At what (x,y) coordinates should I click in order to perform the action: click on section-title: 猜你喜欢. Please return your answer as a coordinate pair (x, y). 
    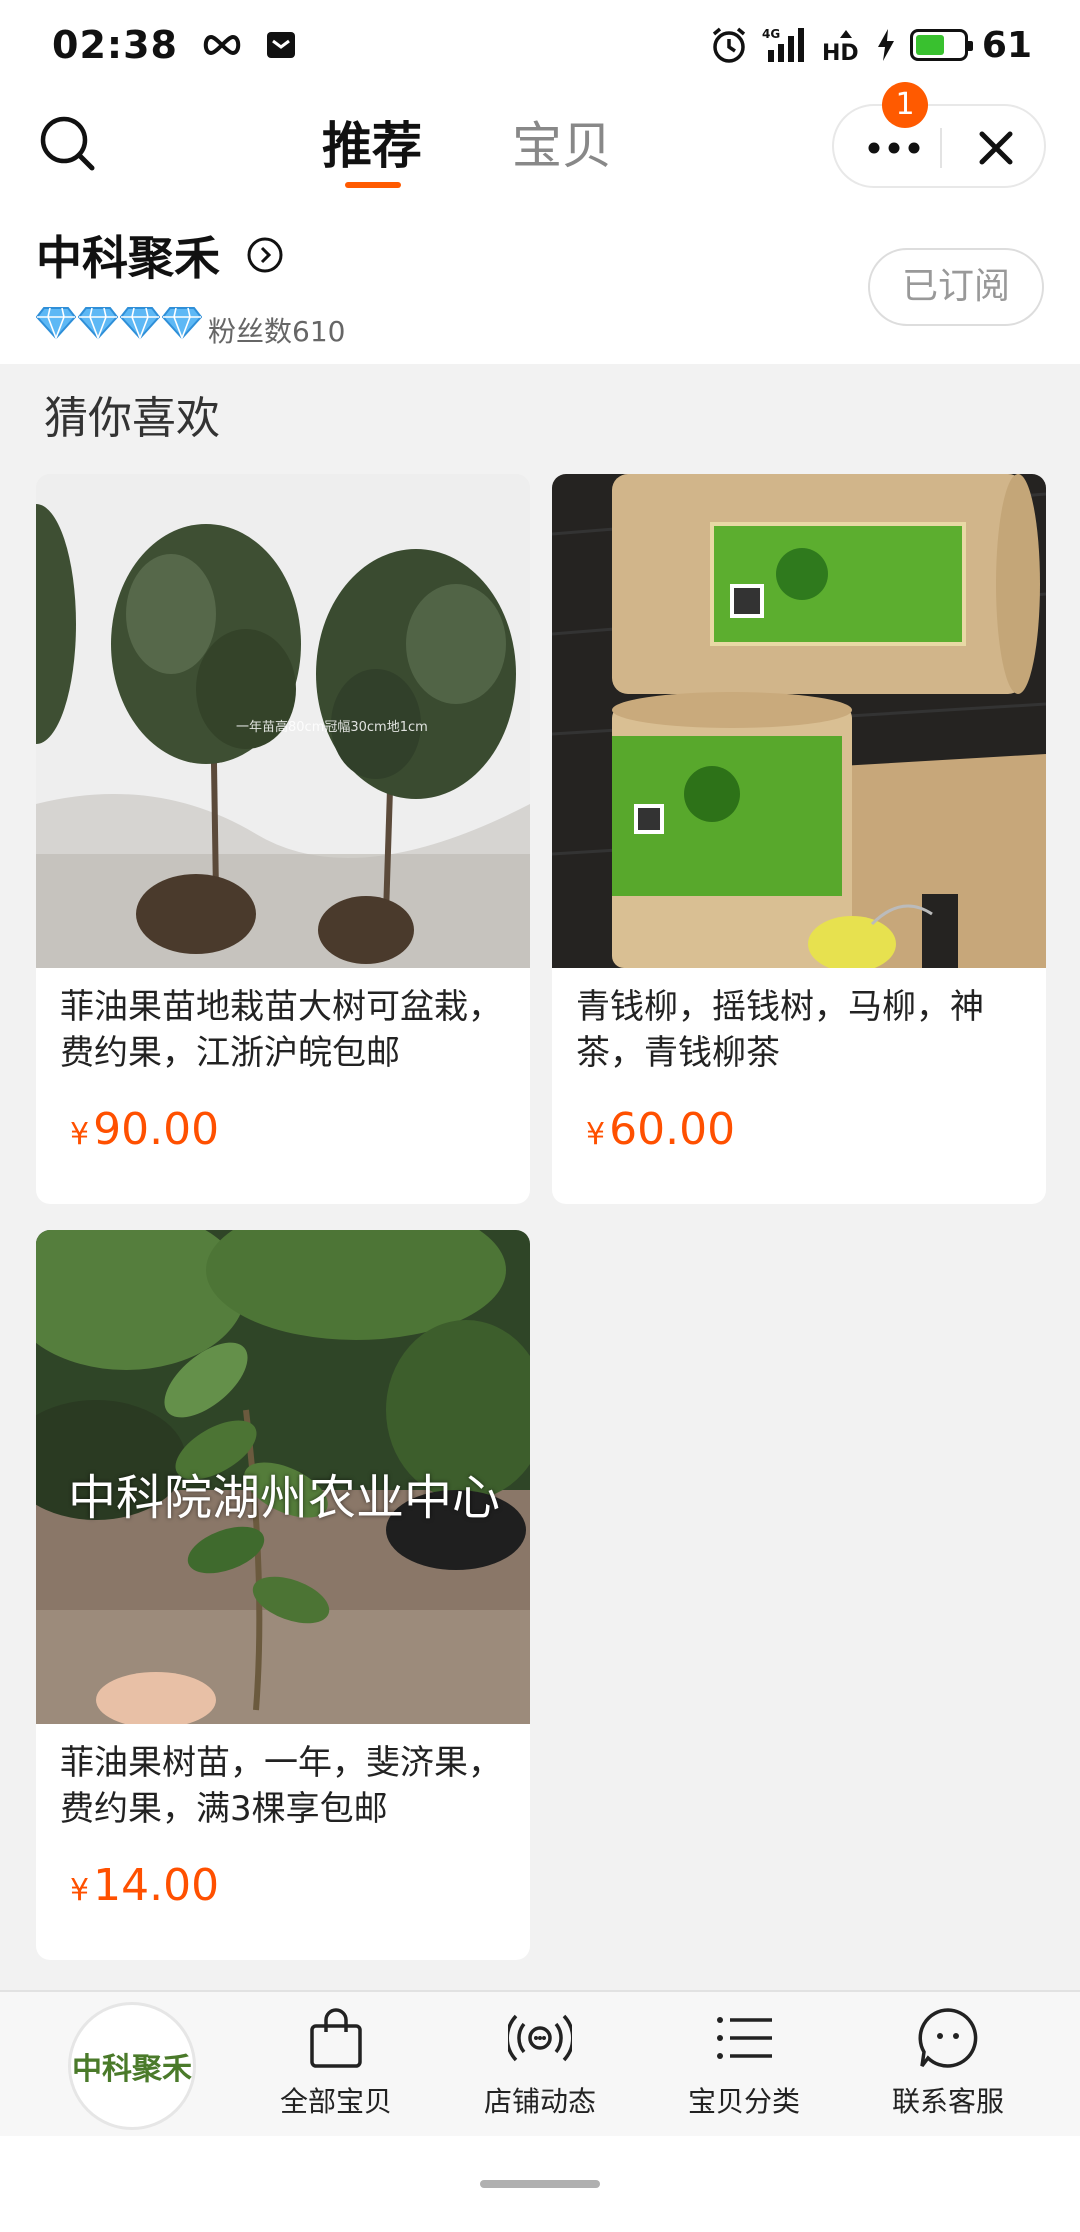
    Looking at the image, I should click on (132, 418).